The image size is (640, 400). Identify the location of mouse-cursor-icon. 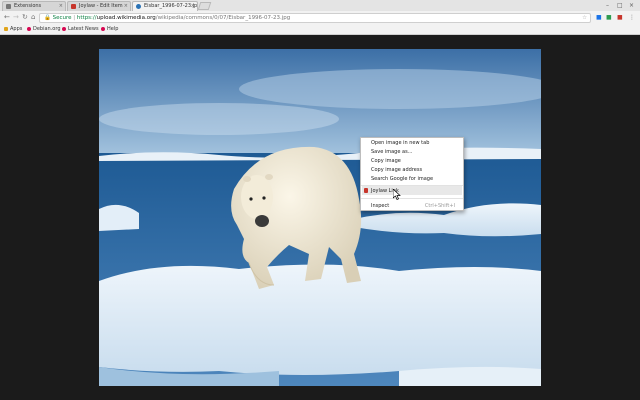
(397, 194).